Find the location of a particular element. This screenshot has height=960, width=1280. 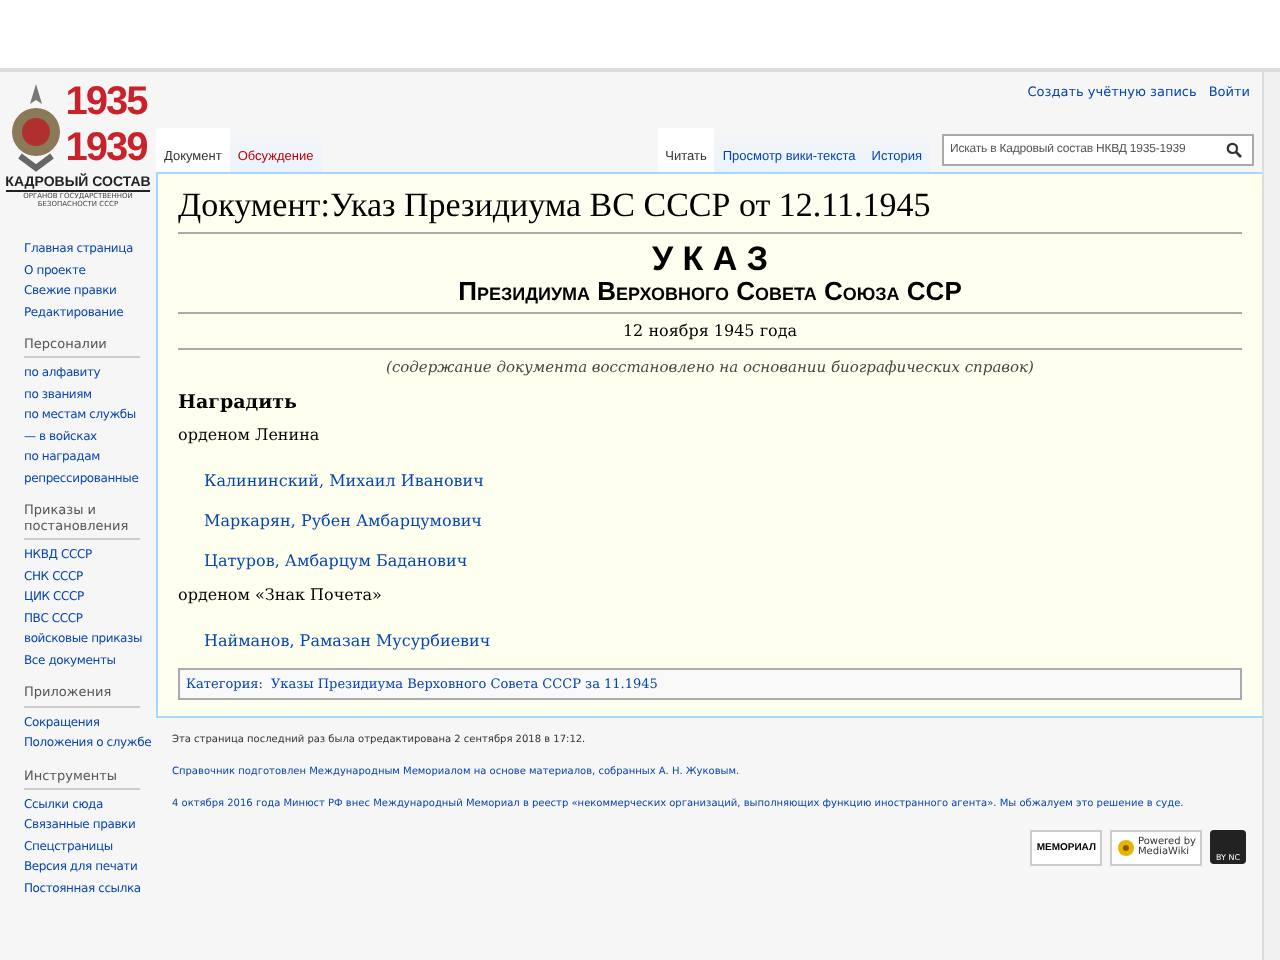

document-heading: У К А З is located at coordinates (710, 259).